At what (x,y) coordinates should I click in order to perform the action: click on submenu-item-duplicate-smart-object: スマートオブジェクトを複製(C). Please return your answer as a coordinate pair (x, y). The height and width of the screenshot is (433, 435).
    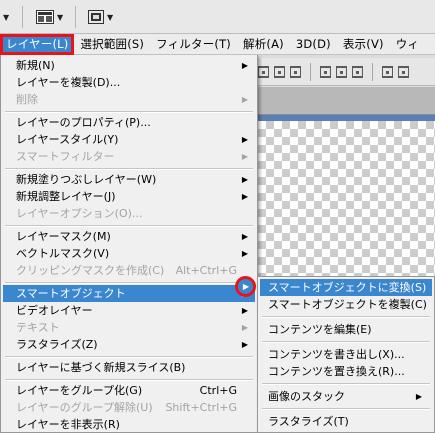
    Looking at the image, I should click on (346, 304).